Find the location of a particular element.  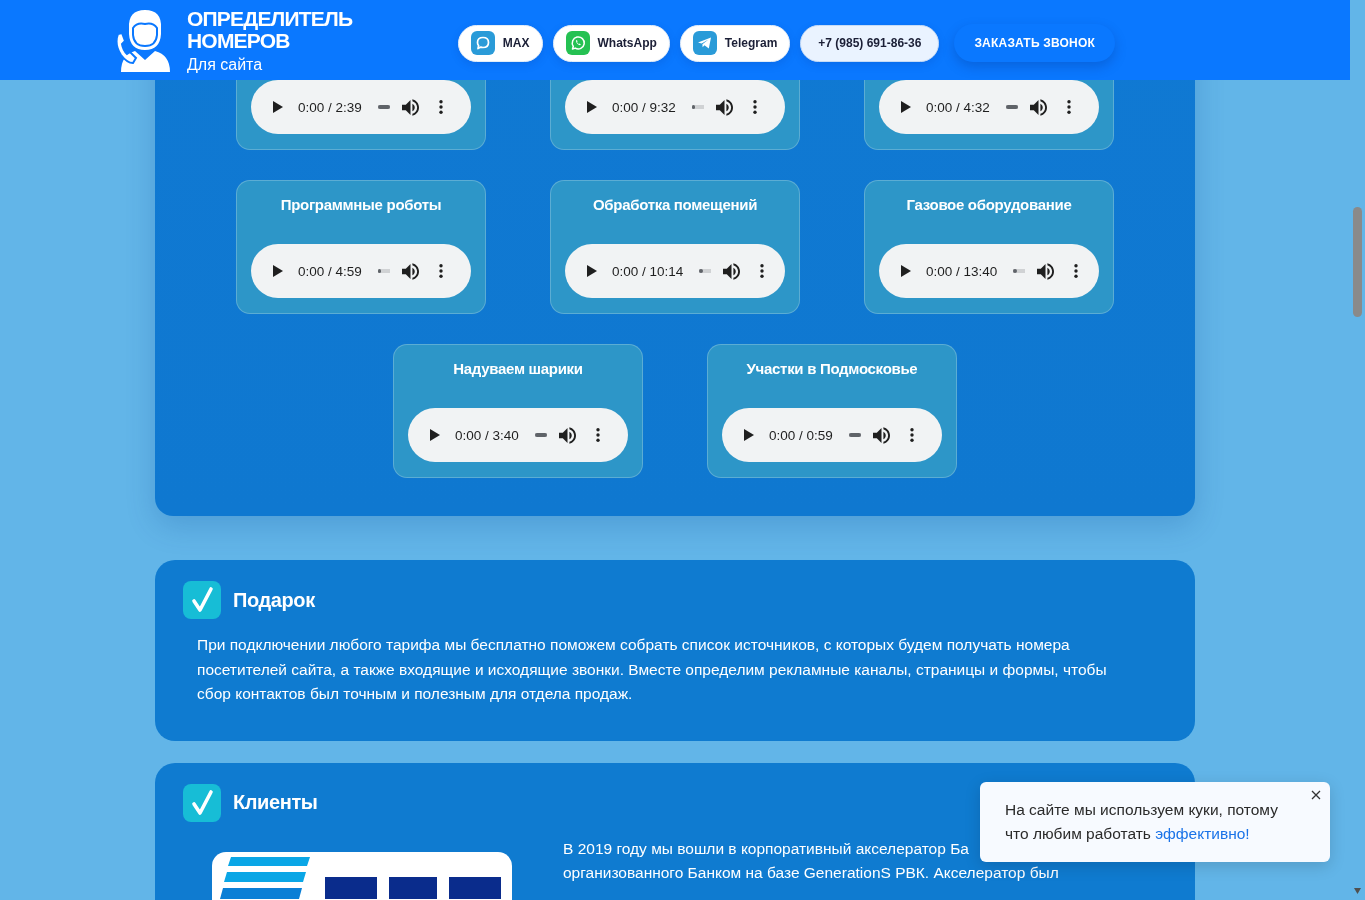

paper-plane-icon is located at coordinates (704, 43).